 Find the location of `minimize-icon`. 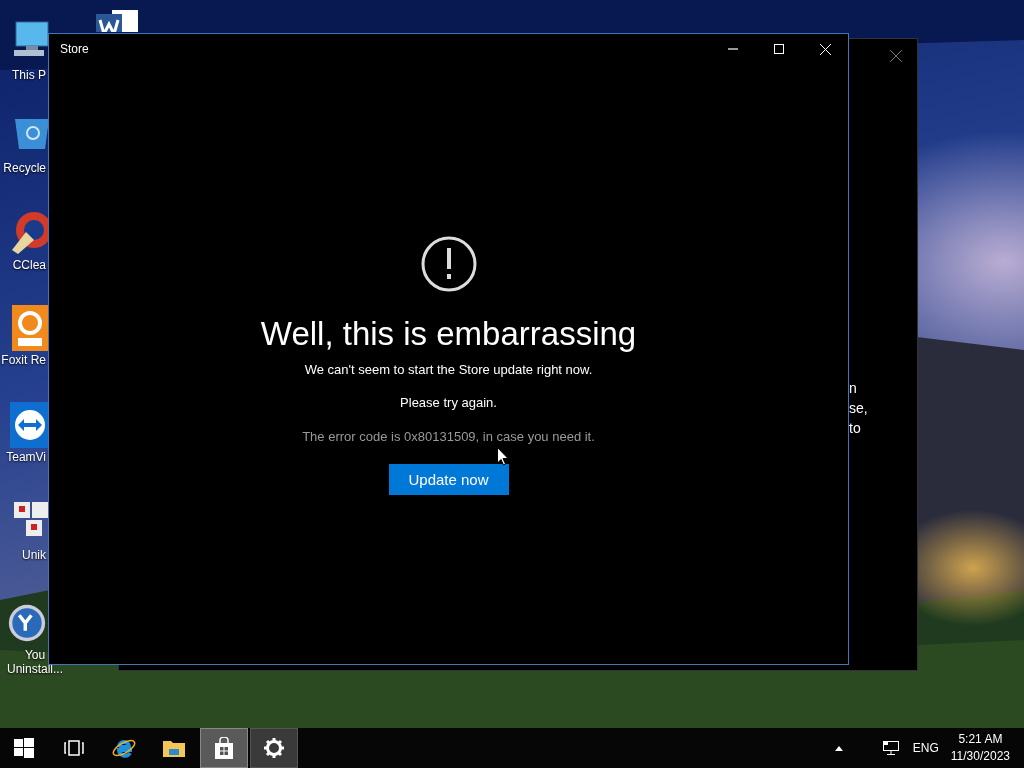

minimize-icon is located at coordinates (733, 49).